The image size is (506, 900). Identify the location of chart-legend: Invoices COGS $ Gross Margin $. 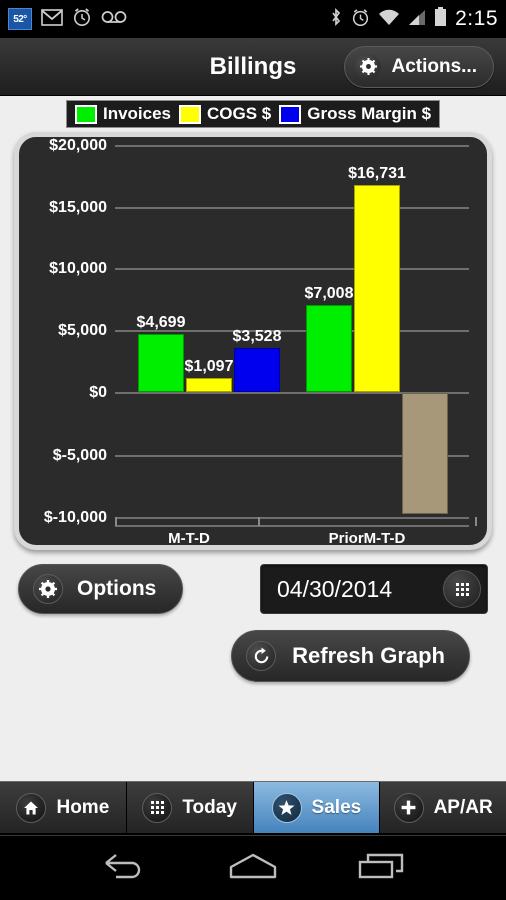
(253, 114).